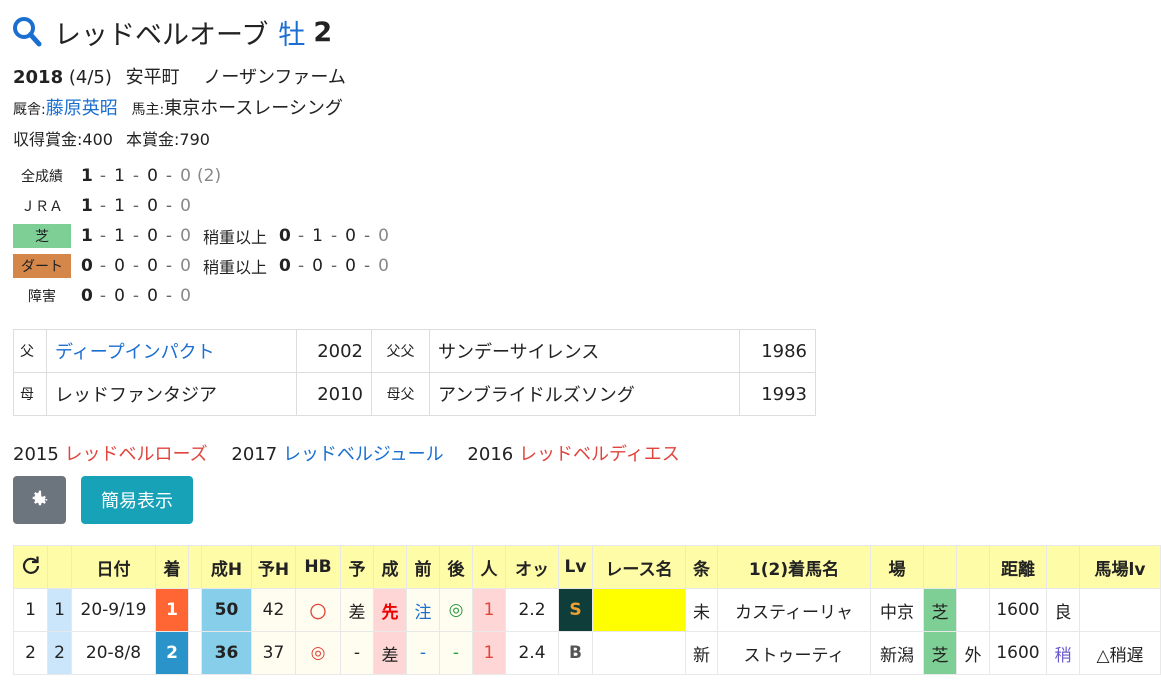 The image size is (1161, 687). I want to click on sire-link: ディープインパクト, so click(171, 351).